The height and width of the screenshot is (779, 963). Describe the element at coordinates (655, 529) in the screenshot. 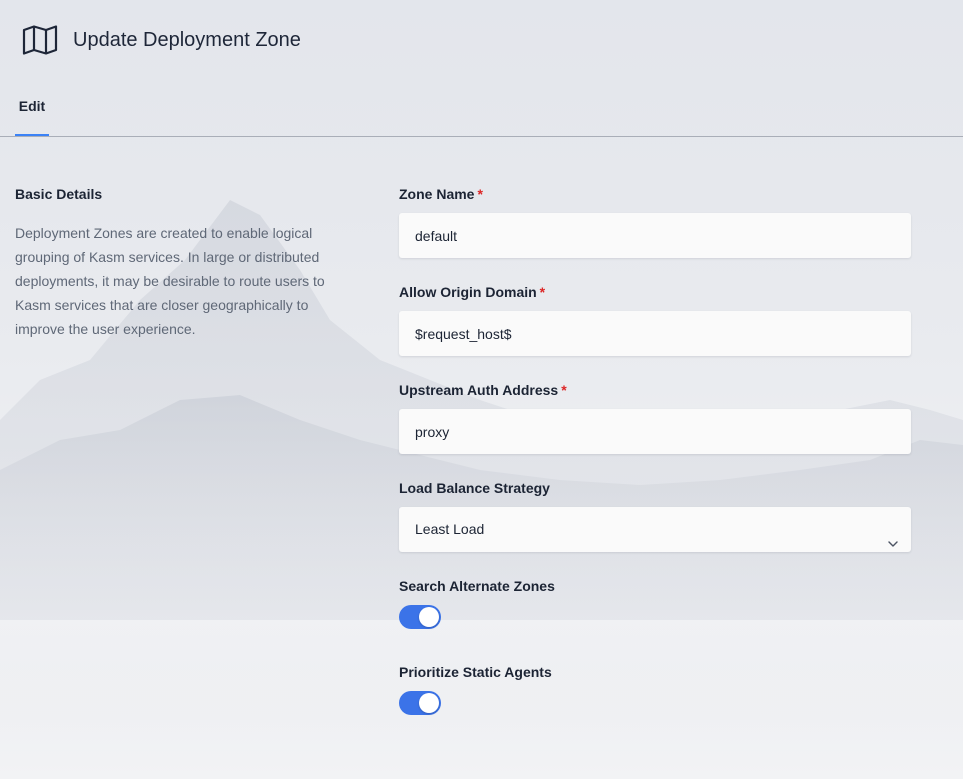

I see `load-balance-strategy-select: Least Load` at that location.